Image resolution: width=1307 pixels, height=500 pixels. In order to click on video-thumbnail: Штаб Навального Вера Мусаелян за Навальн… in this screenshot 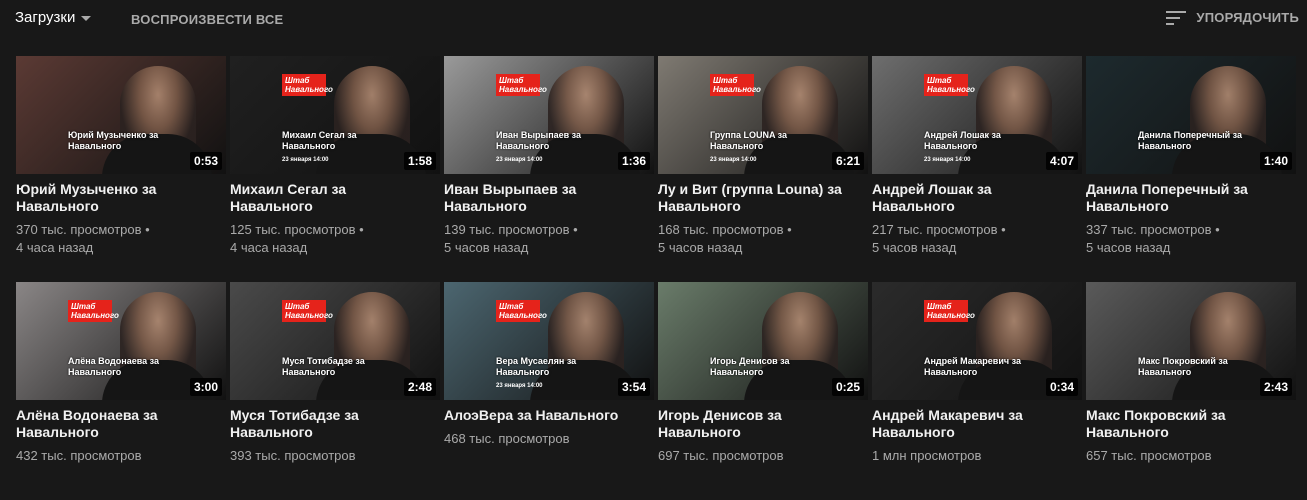, I will do `click(549, 341)`.